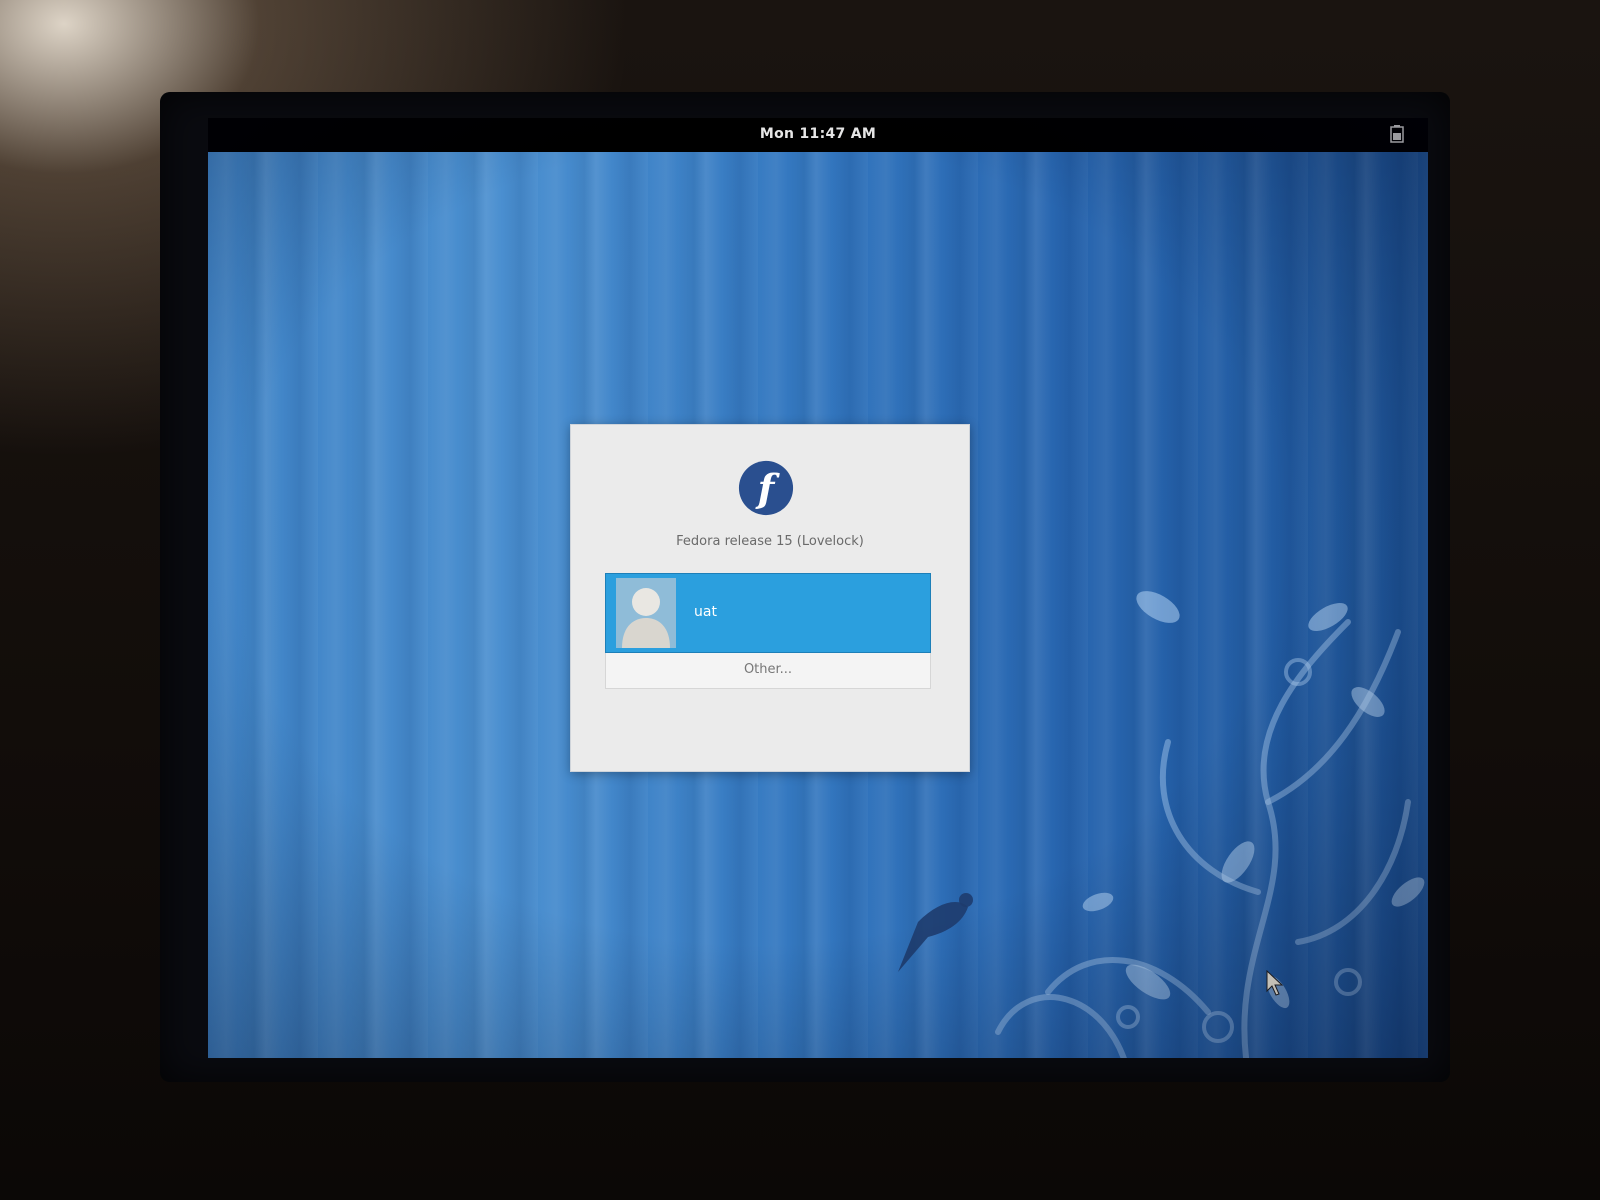 The width and height of the screenshot is (1600, 1200). Describe the element at coordinates (705, 612) in the screenshot. I see `user-name: uat` at that location.